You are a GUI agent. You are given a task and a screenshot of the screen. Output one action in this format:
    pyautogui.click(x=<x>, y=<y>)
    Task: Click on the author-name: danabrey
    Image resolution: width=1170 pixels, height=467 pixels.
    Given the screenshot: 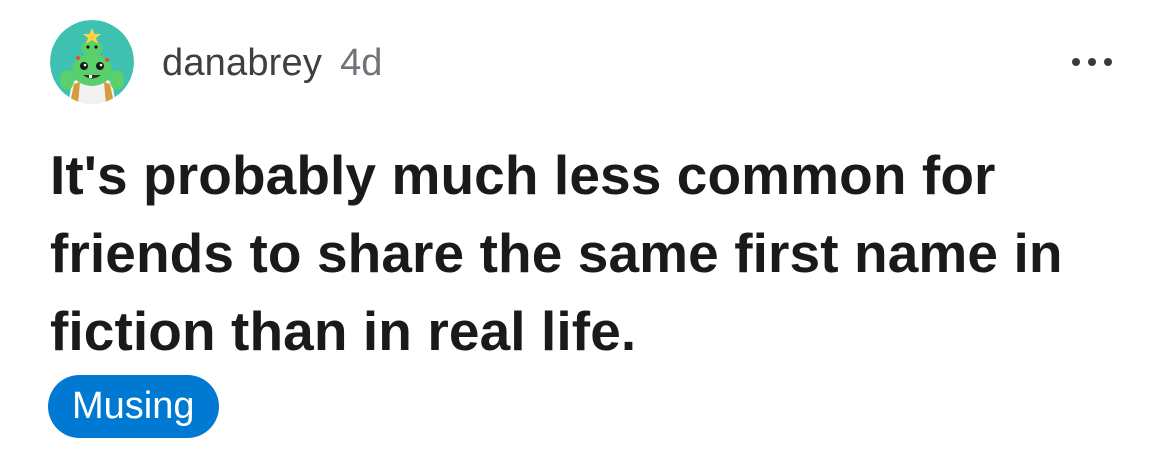 What is the action you would take?
    pyautogui.click(x=242, y=63)
    